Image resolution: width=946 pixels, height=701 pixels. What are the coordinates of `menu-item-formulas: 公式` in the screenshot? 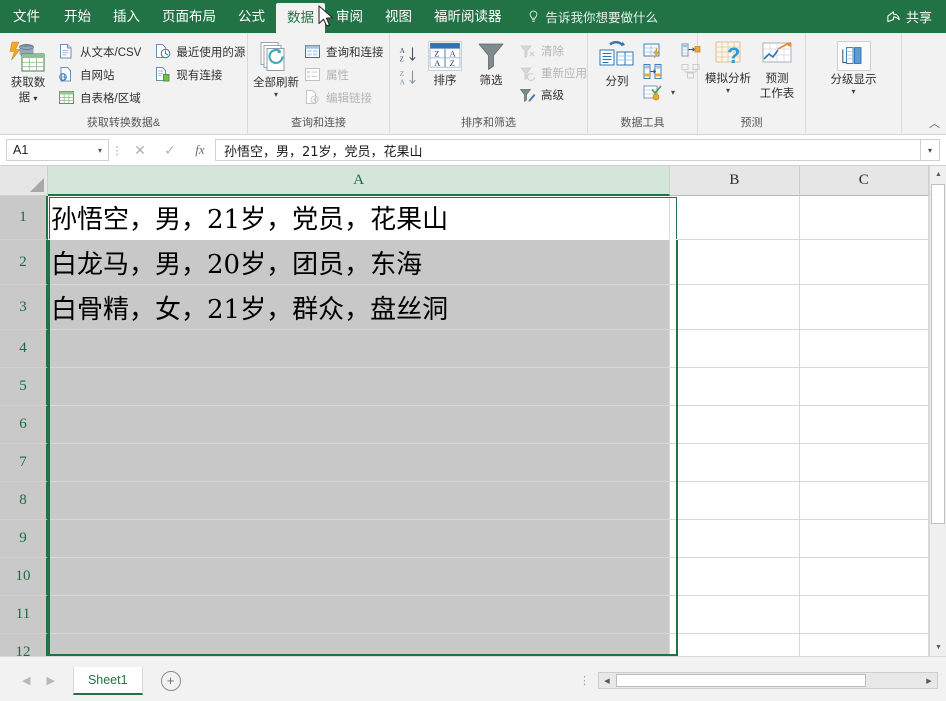 It's located at (251, 16).